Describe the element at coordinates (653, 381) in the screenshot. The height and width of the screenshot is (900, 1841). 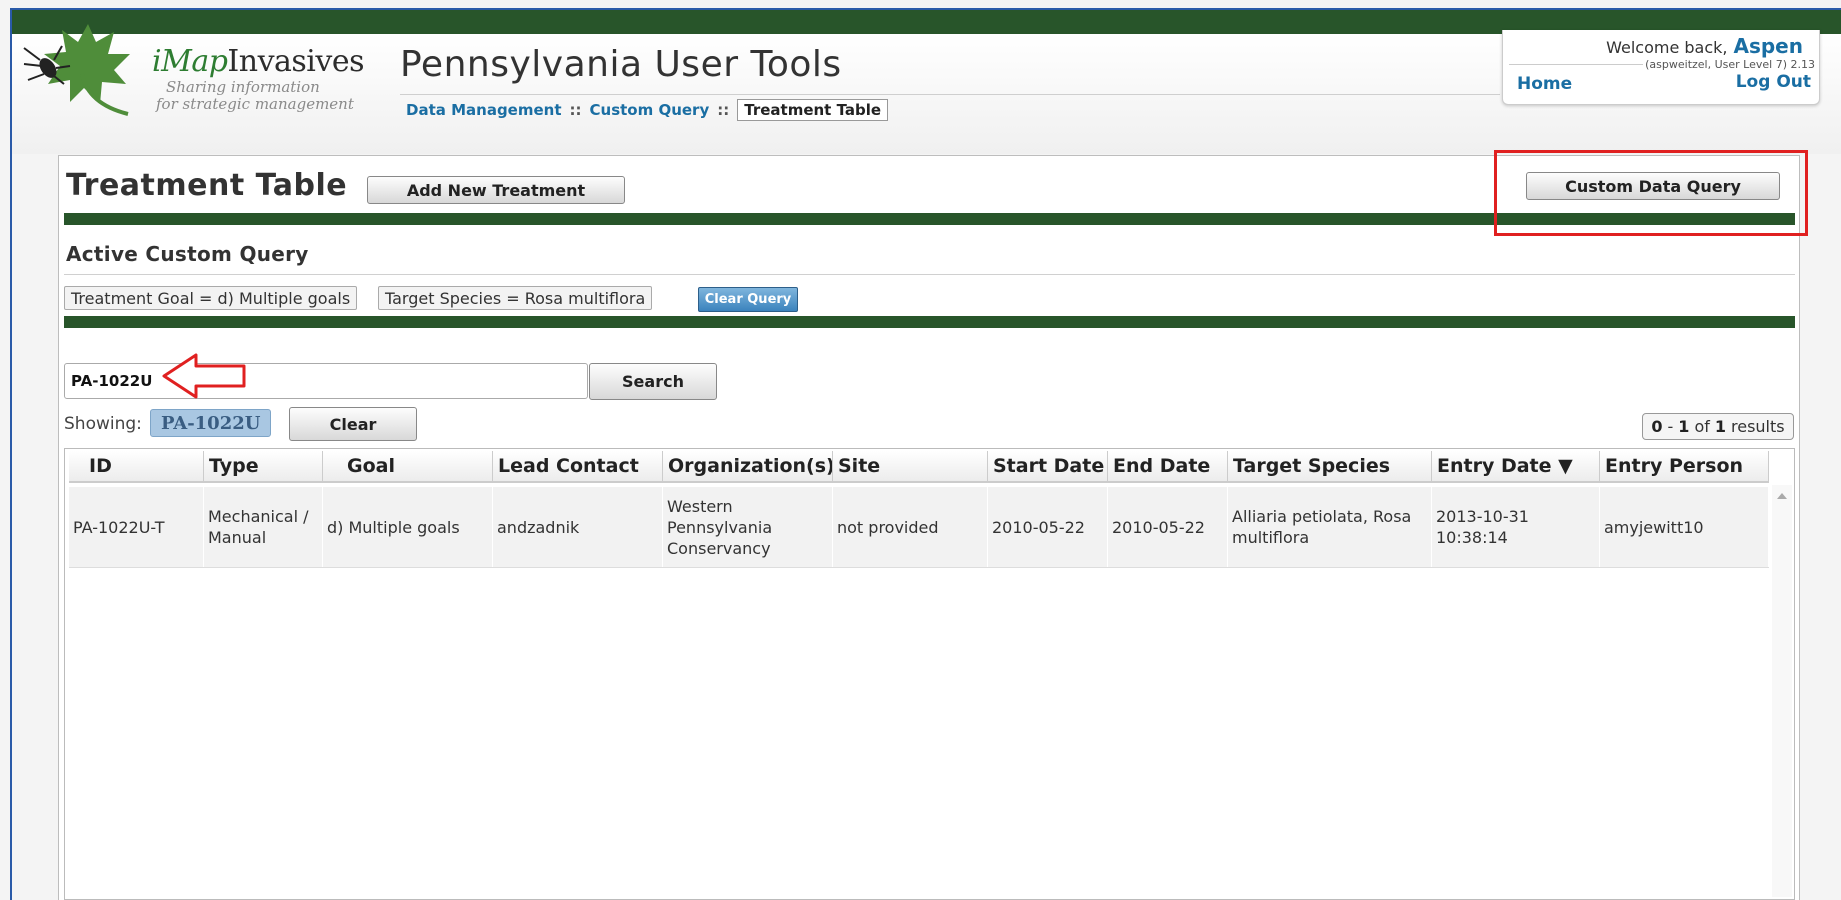
I see `search-button: Search` at that location.